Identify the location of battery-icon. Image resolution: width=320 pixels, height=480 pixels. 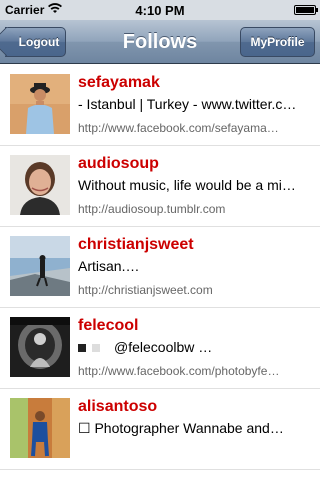
(306, 10).